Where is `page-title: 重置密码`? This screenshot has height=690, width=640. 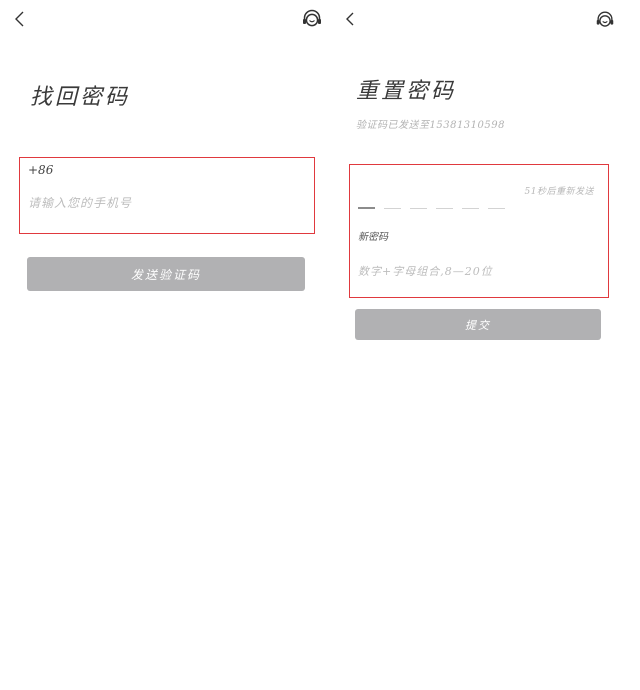
page-title: 重置密码 is located at coordinates (406, 91).